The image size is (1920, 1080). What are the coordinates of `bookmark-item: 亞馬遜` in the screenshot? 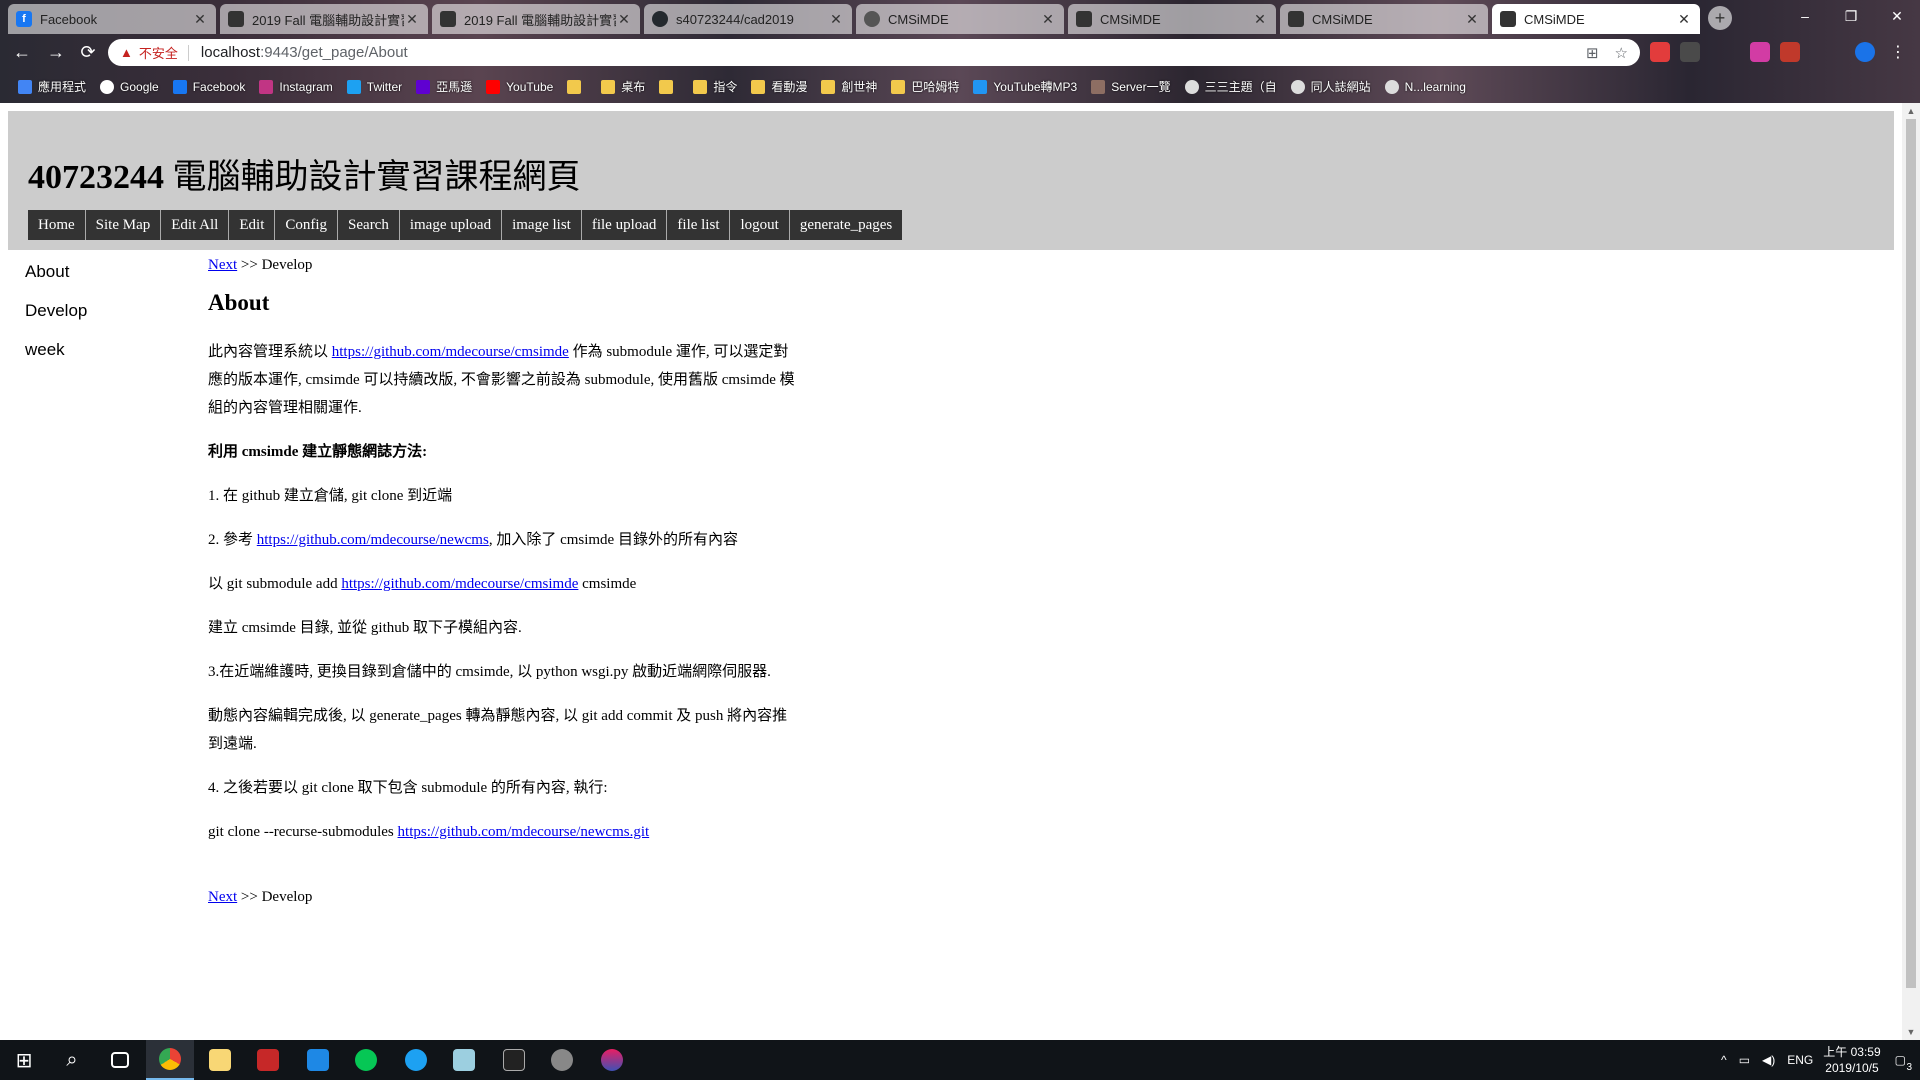 It's located at (444, 86).